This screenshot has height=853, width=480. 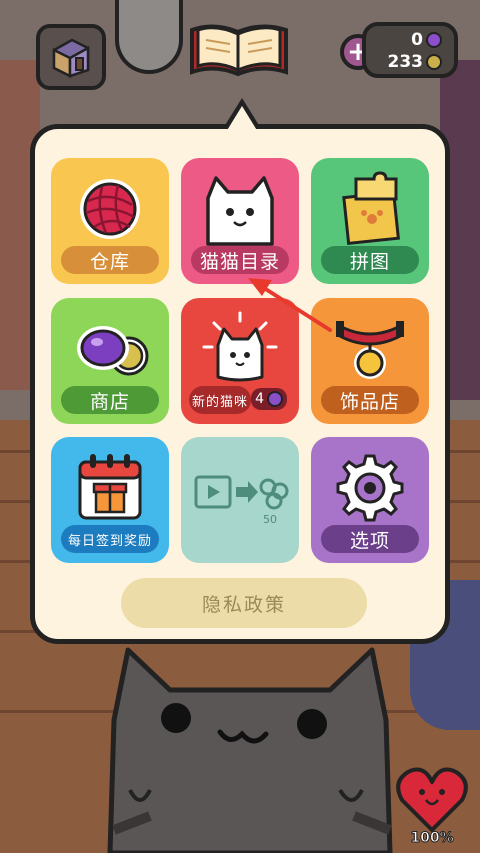 I want to click on tile-options: 选项, so click(x=370, y=500).